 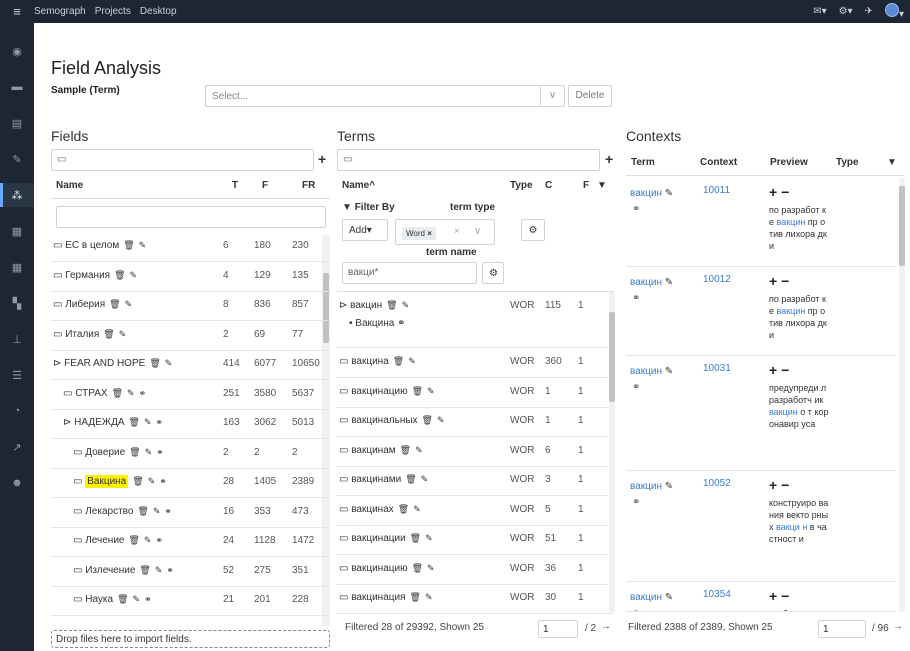 What do you see at coordinates (308, 185) in the screenshot?
I see `fields-col-fr: FR` at bounding box center [308, 185].